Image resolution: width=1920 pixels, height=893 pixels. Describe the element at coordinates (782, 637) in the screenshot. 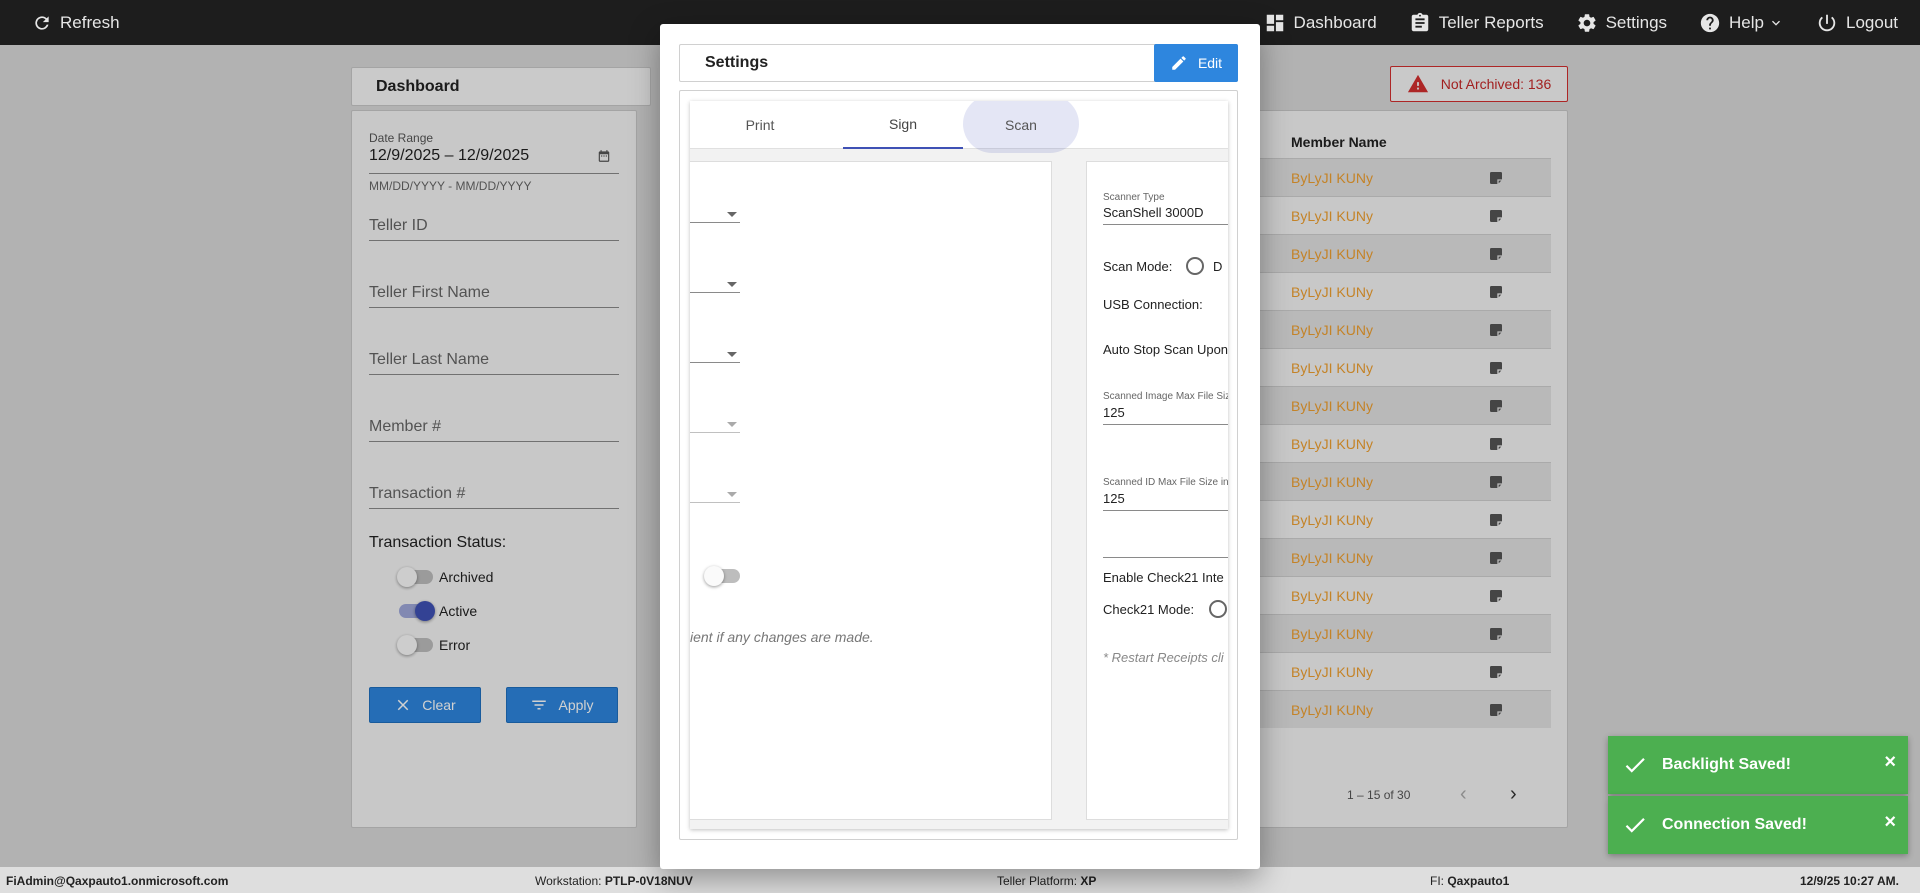

I see `restart-note-left: ient if any changes are made.` at that location.